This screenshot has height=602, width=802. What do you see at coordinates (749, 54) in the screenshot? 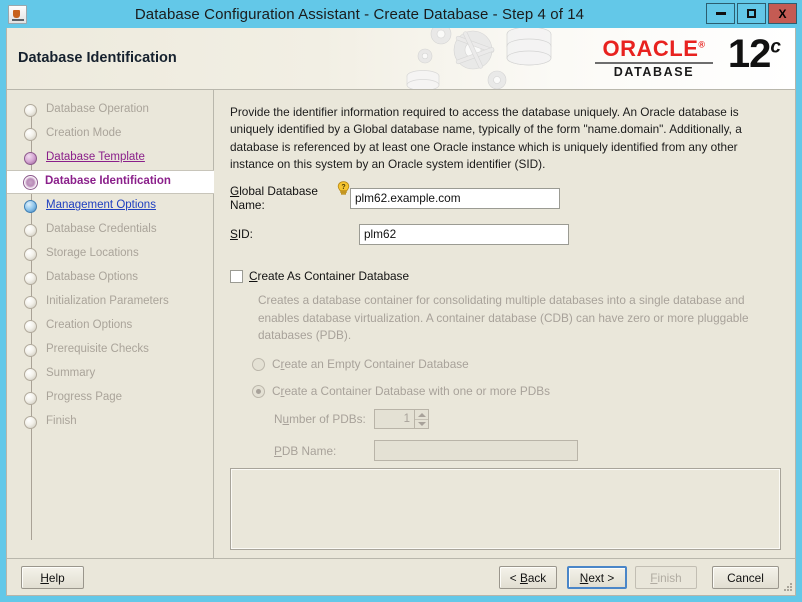
I see `version-number: 12` at bounding box center [749, 54].